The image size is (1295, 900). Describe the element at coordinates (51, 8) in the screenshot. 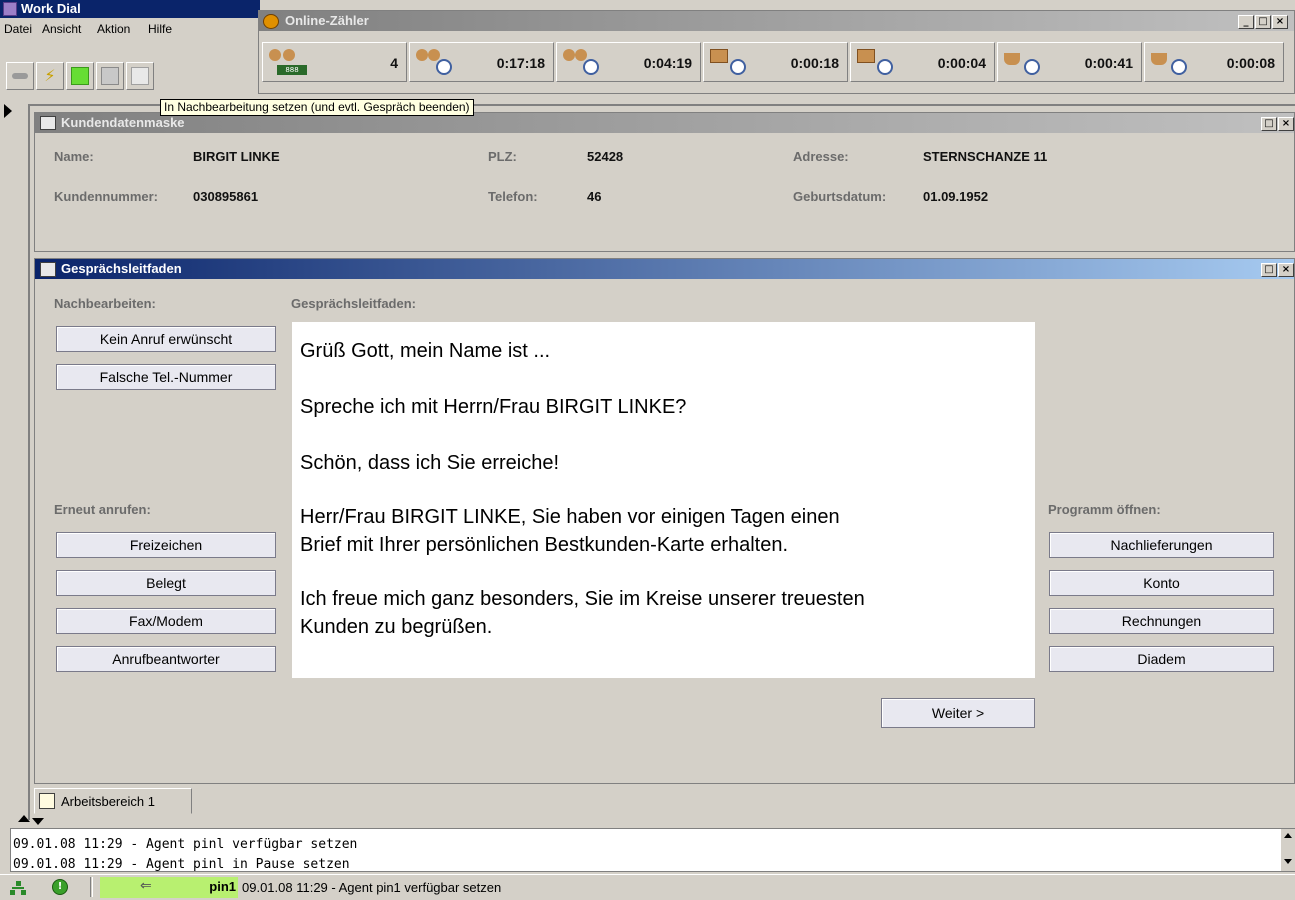

I see `app-title: Work Dial` at that location.